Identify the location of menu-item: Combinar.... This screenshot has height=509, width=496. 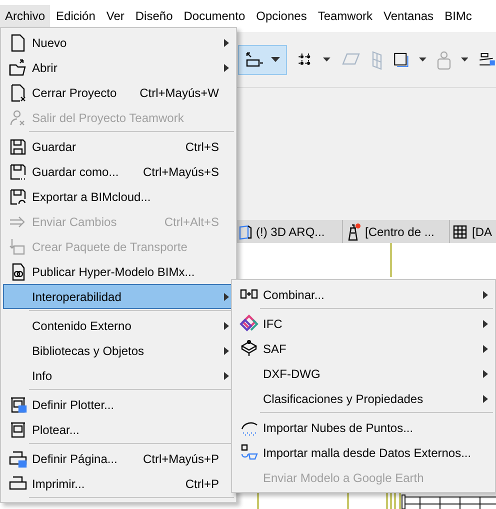
(363, 294).